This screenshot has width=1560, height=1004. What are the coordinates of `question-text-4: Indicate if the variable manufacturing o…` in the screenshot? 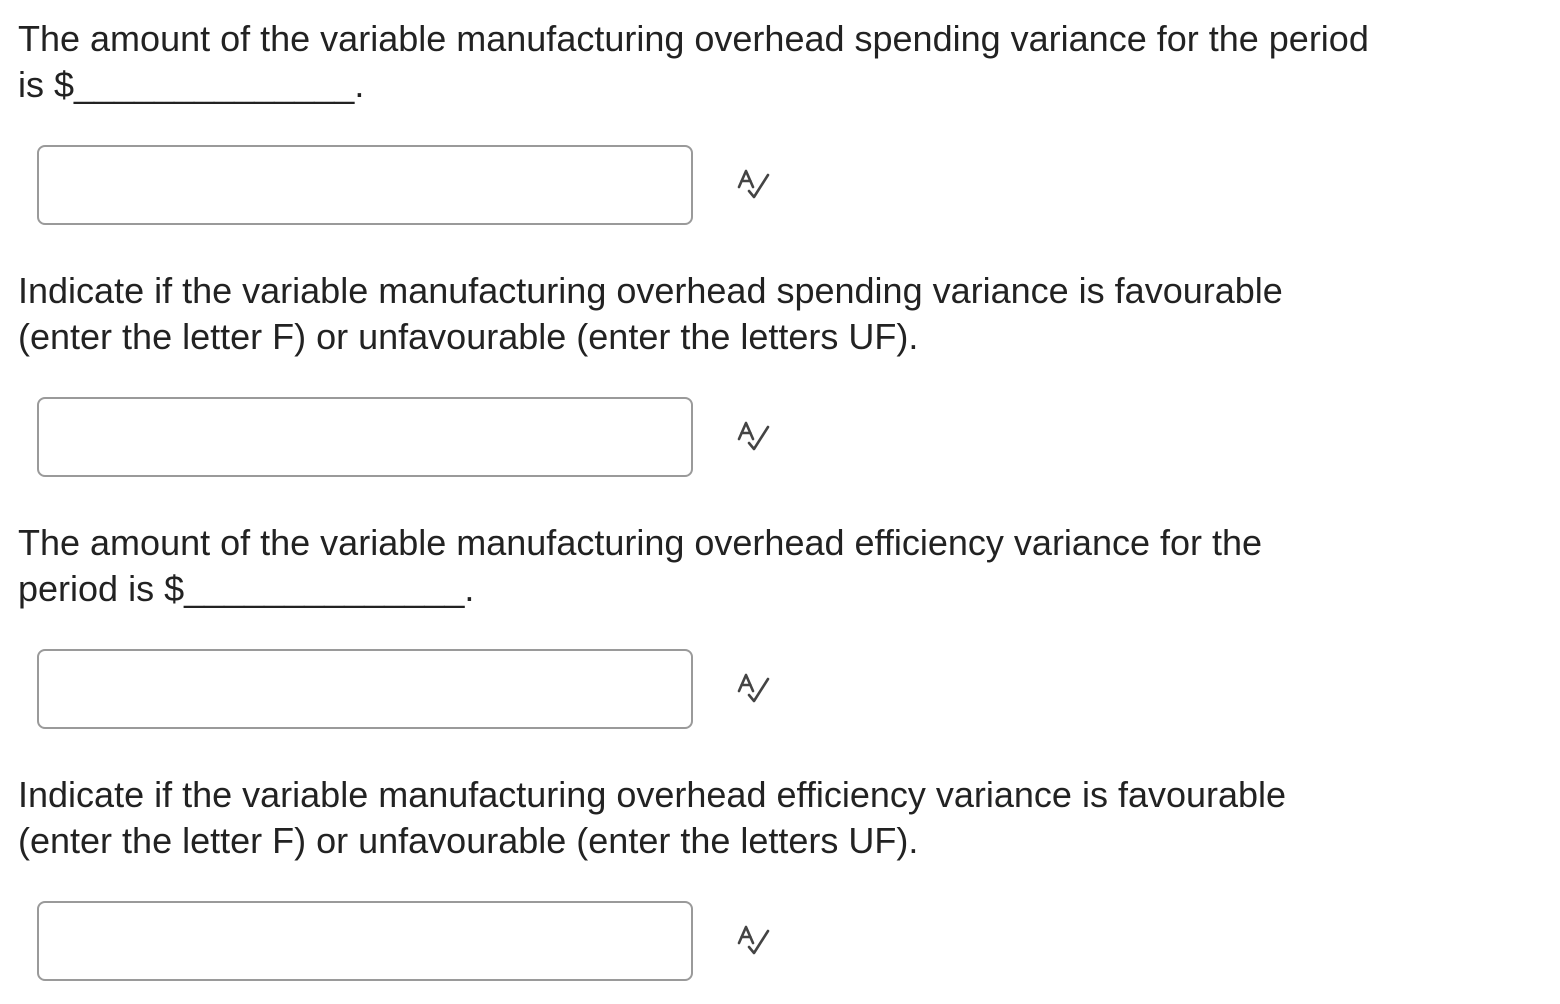 It's located at (768, 818).